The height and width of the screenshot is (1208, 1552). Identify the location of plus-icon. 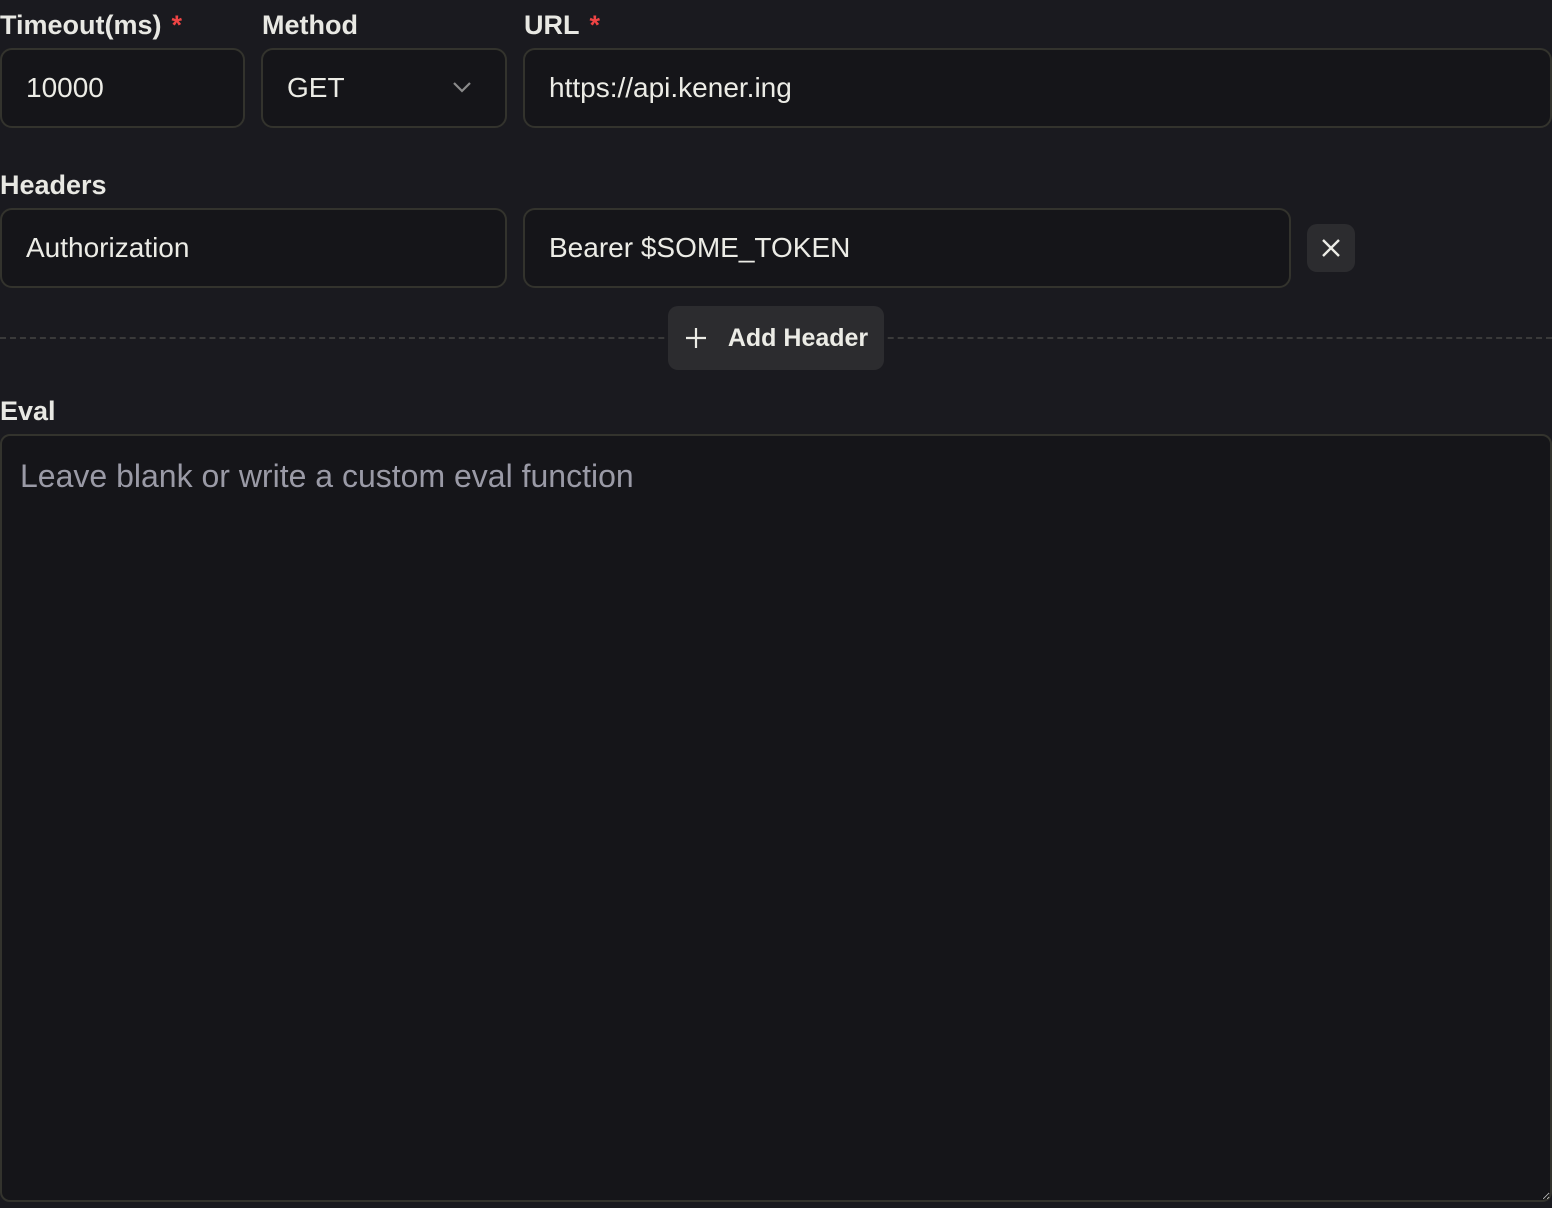
(695, 338).